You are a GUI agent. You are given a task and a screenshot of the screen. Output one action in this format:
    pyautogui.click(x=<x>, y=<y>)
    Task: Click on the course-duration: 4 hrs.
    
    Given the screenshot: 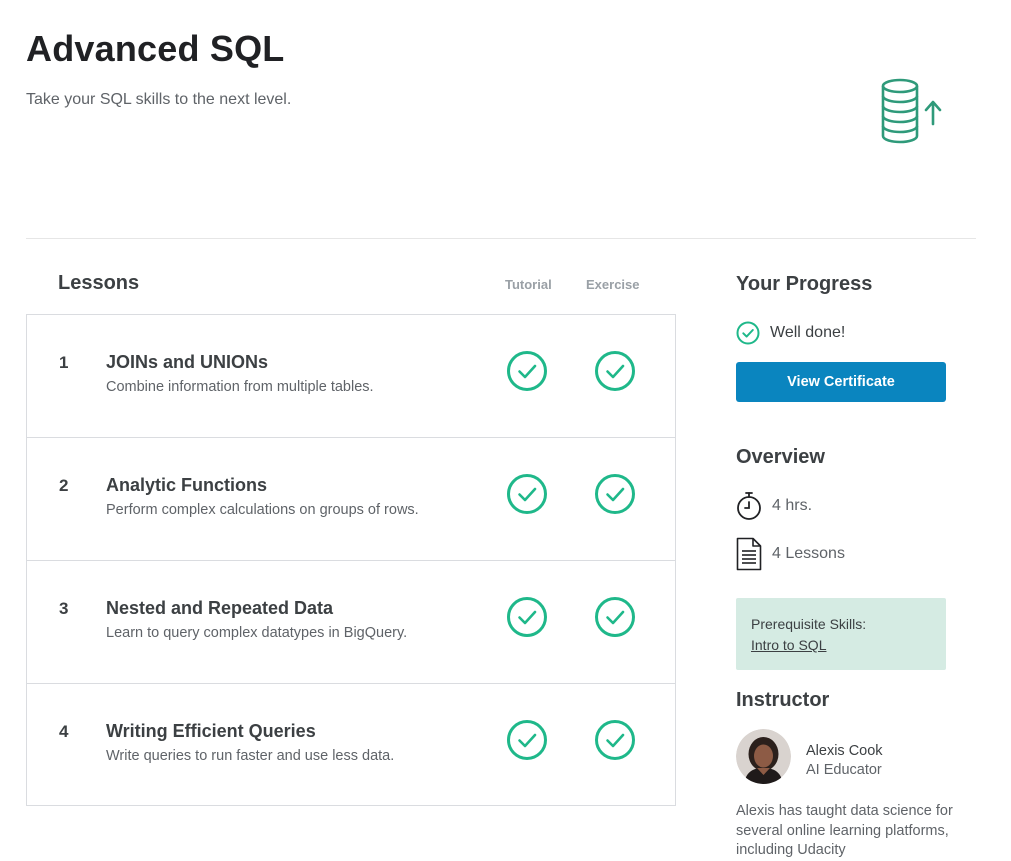 What is the action you would take?
    pyautogui.click(x=792, y=505)
    